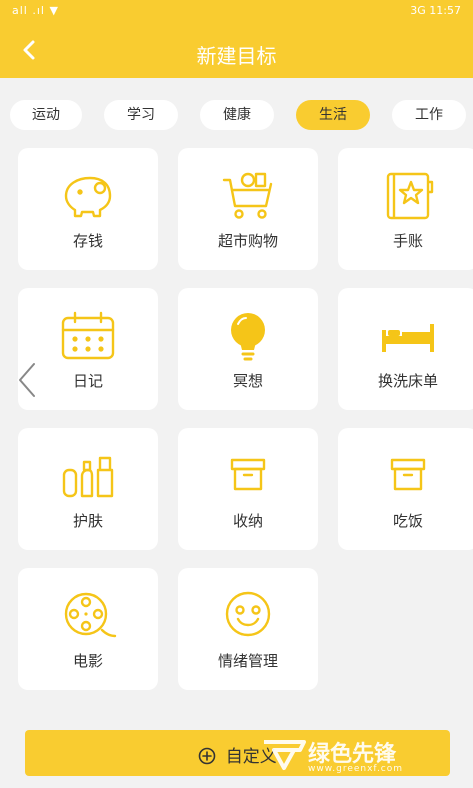  I want to click on bed-icon, so click(408, 338).